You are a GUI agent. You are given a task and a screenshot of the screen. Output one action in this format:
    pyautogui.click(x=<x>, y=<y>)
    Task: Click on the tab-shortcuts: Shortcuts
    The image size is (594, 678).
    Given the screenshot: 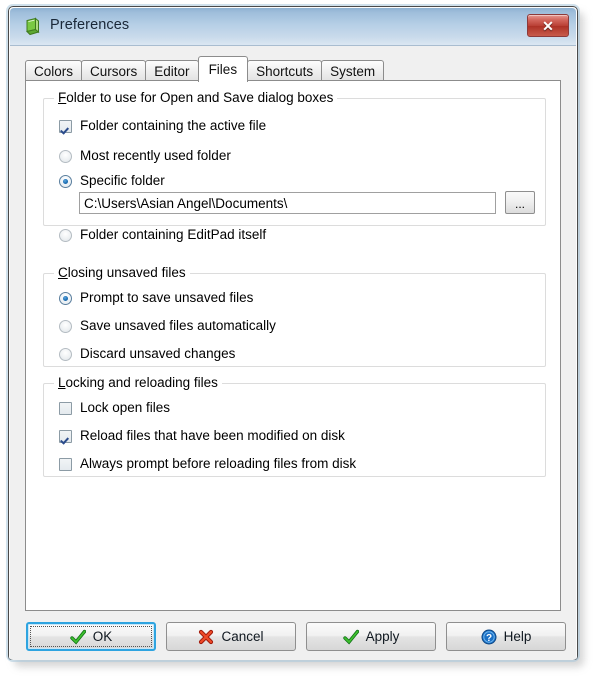 What is the action you would take?
    pyautogui.click(x=285, y=70)
    